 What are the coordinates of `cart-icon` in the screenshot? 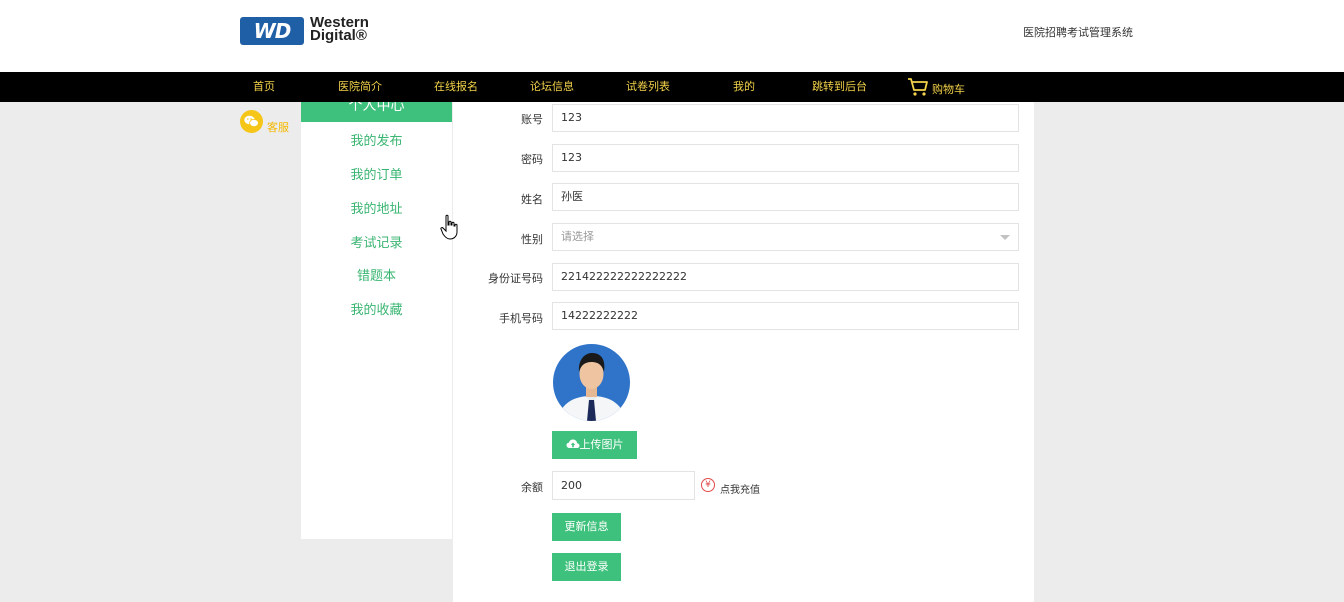 It's located at (918, 87).